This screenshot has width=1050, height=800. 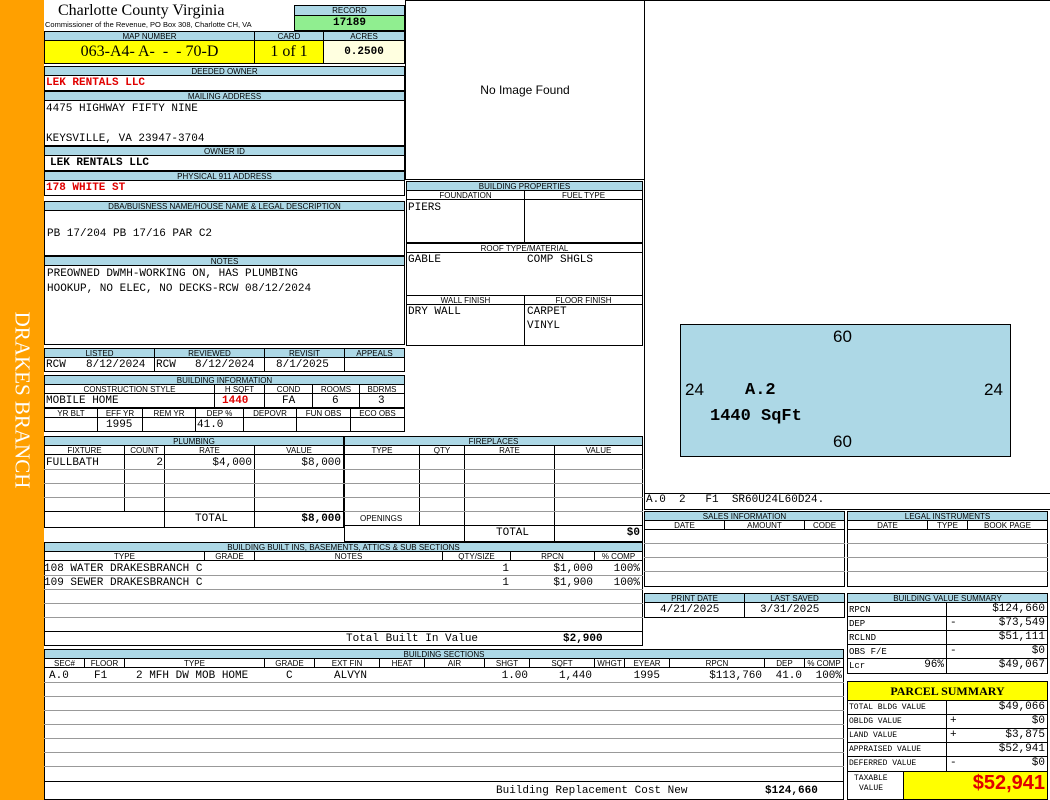 I want to click on value-rpcn: $124,660, so click(x=1018, y=609).